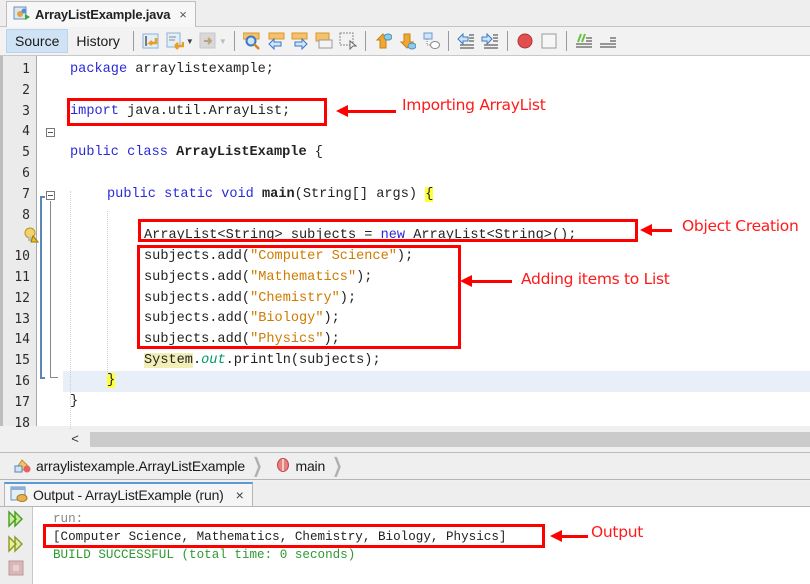 The height and width of the screenshot is (584, 810). Describe the element at coordinates (99, 69) in the screenshot. I see `keyword: package` at that location.